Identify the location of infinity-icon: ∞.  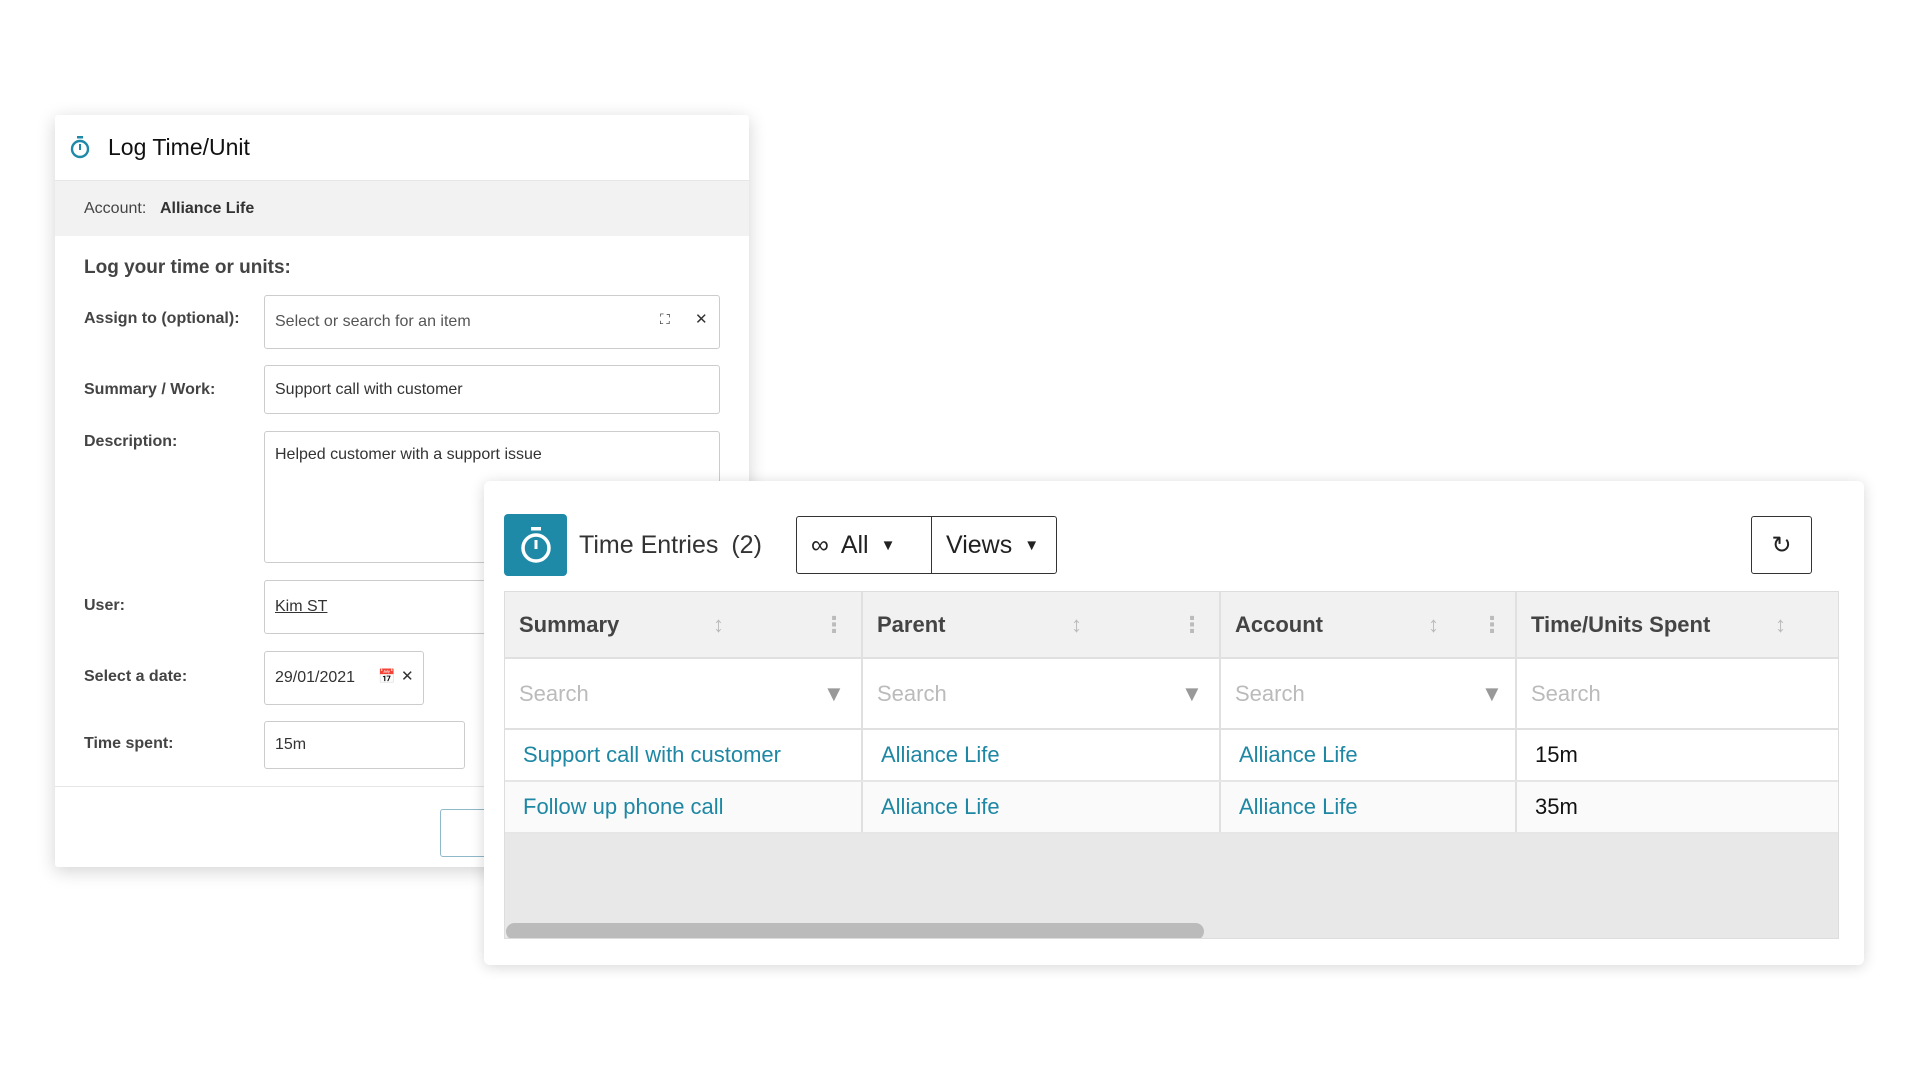
(820, 544).